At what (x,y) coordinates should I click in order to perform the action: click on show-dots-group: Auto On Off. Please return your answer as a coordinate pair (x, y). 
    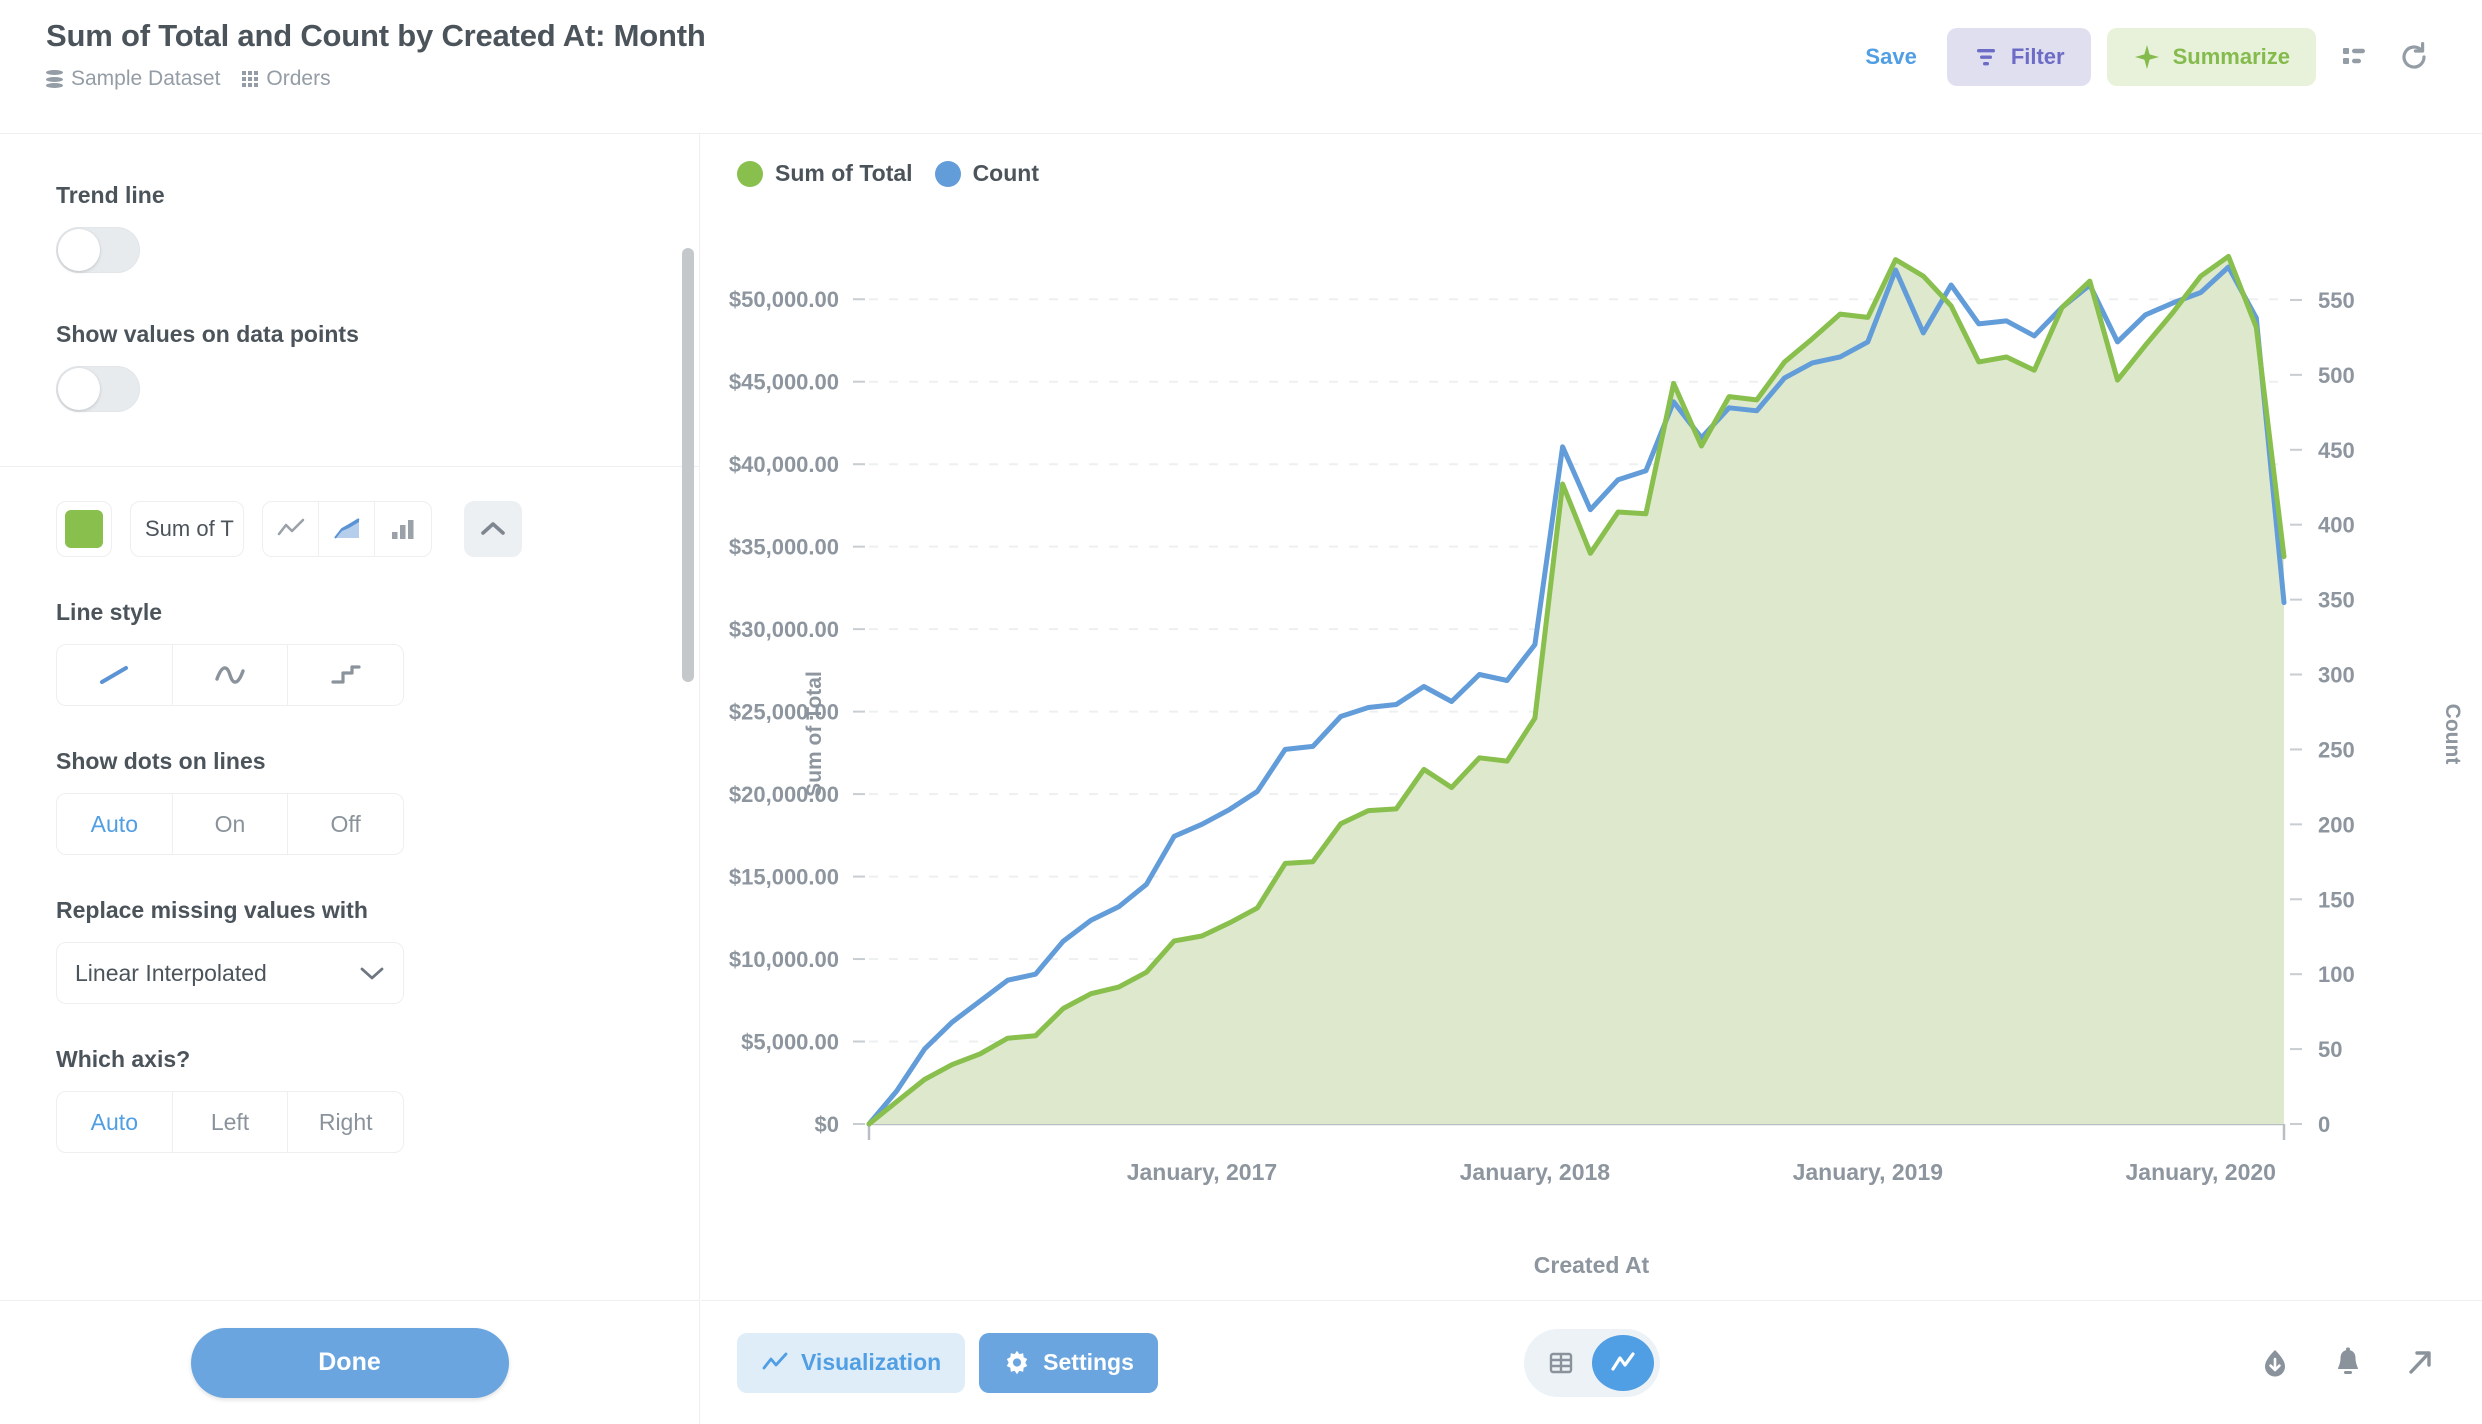
    Looking at the image, I should click on (230, 824).